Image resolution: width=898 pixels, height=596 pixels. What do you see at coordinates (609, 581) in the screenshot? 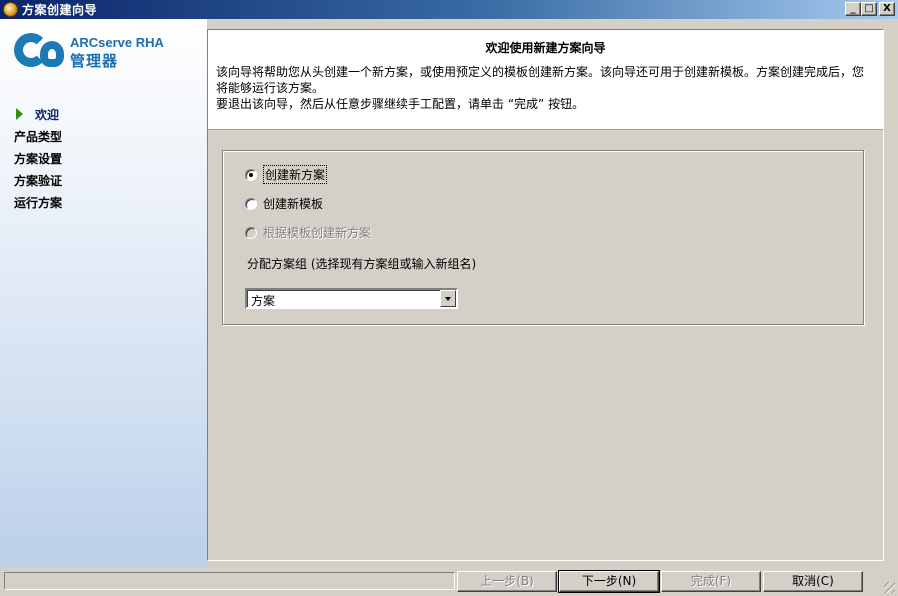
I see `next-button: 下一步(N)` at bounding box center [609, 581].